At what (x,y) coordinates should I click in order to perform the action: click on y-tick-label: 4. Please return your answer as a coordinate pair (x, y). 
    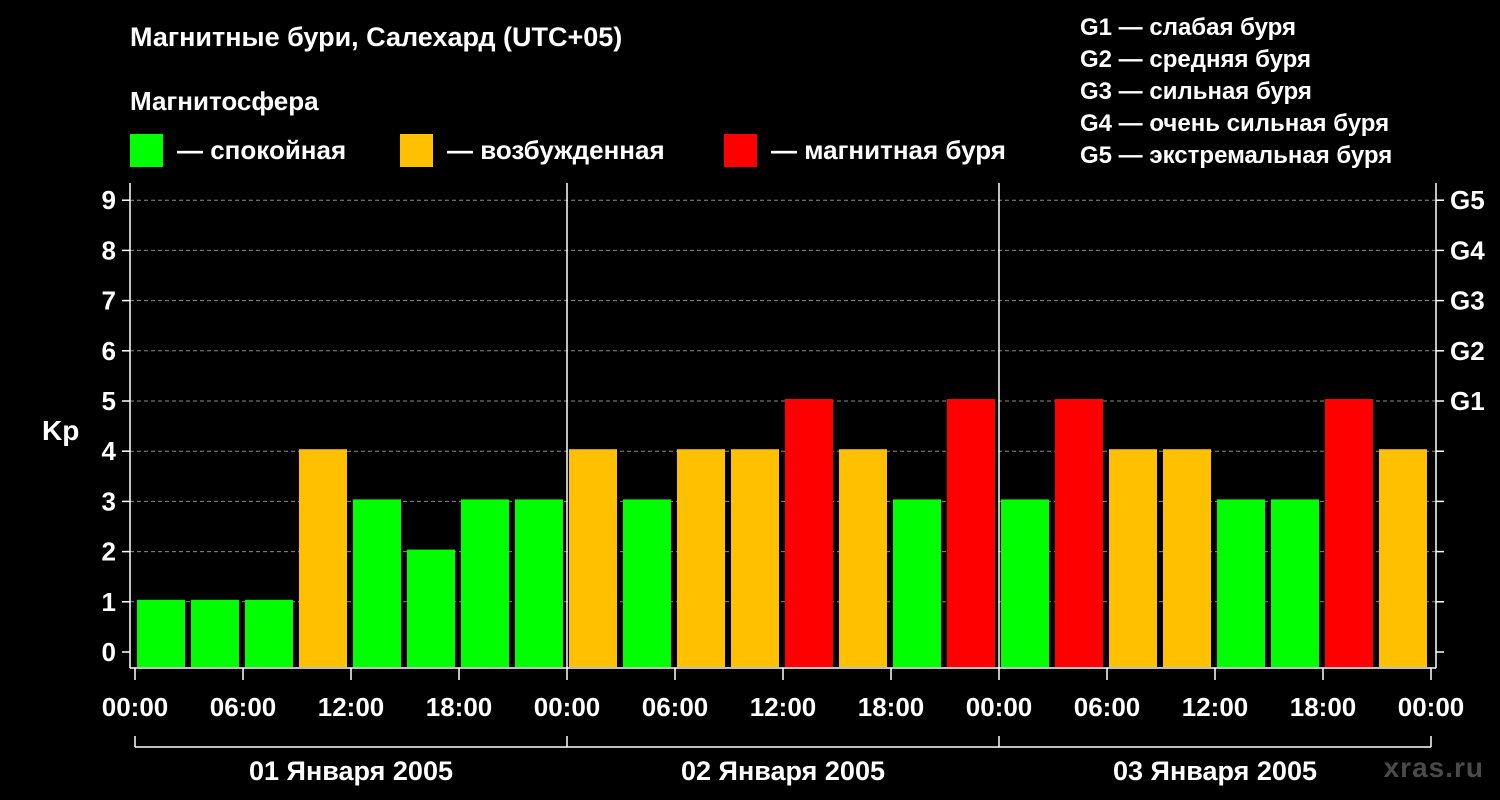
    Looking at the image, I should click on (109, 451).